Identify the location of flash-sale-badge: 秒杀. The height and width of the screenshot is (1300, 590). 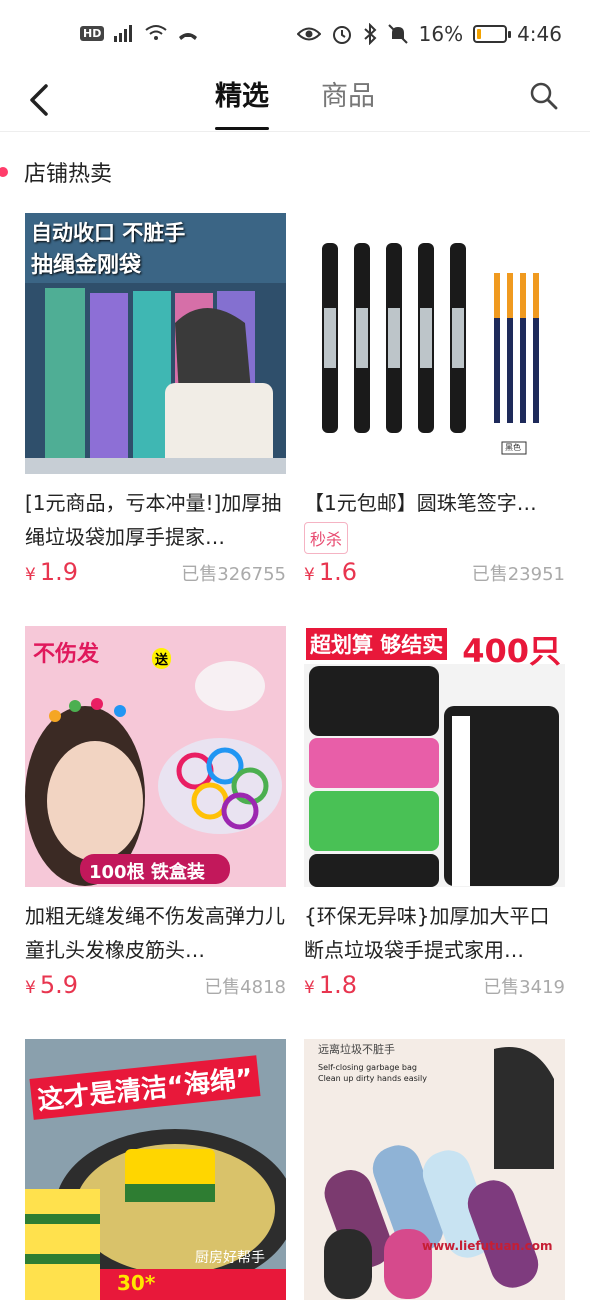
(326, 538).